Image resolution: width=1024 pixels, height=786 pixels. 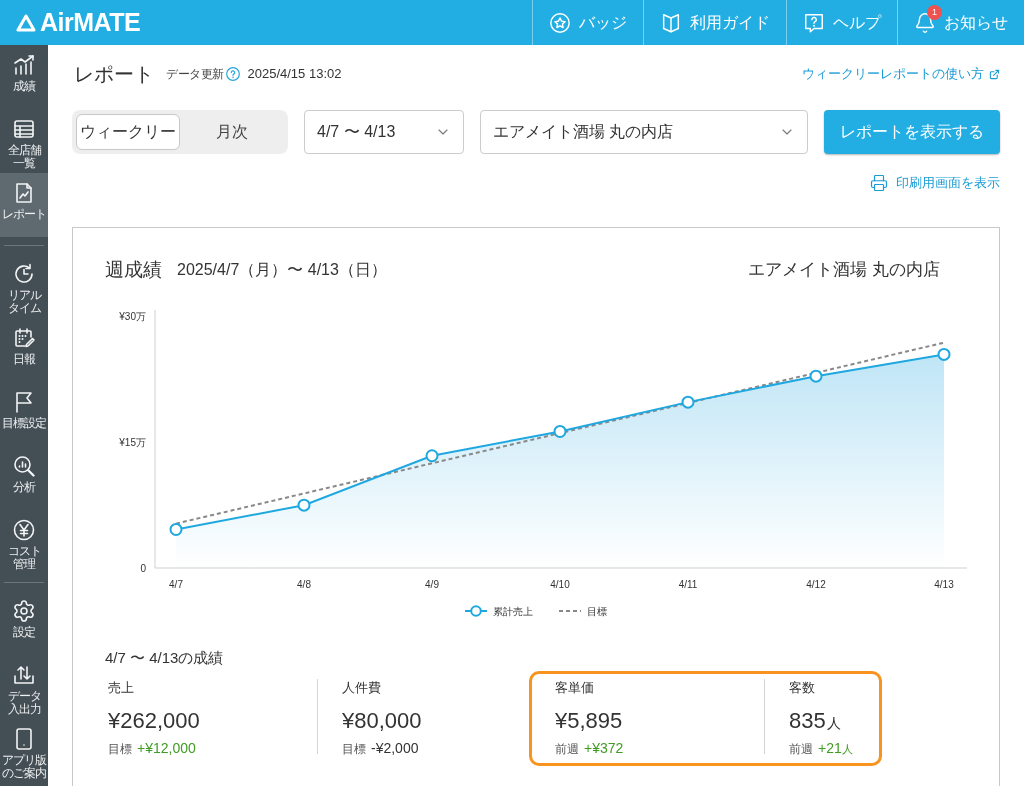 I want to click on period-tab: ウィークリー, so click(x=128, y=132).